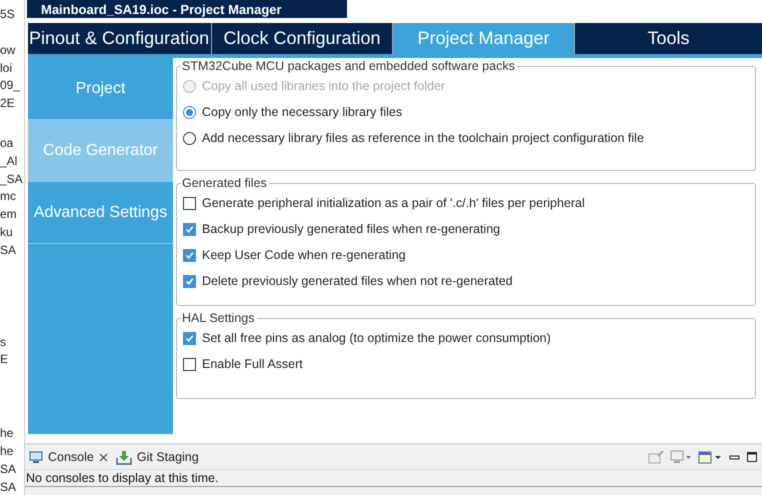 This screenshot has height=495, width=762. Describe the element at coordinates (8, 50) in the screenshot. I see `file-tree-text: ow` at that location.